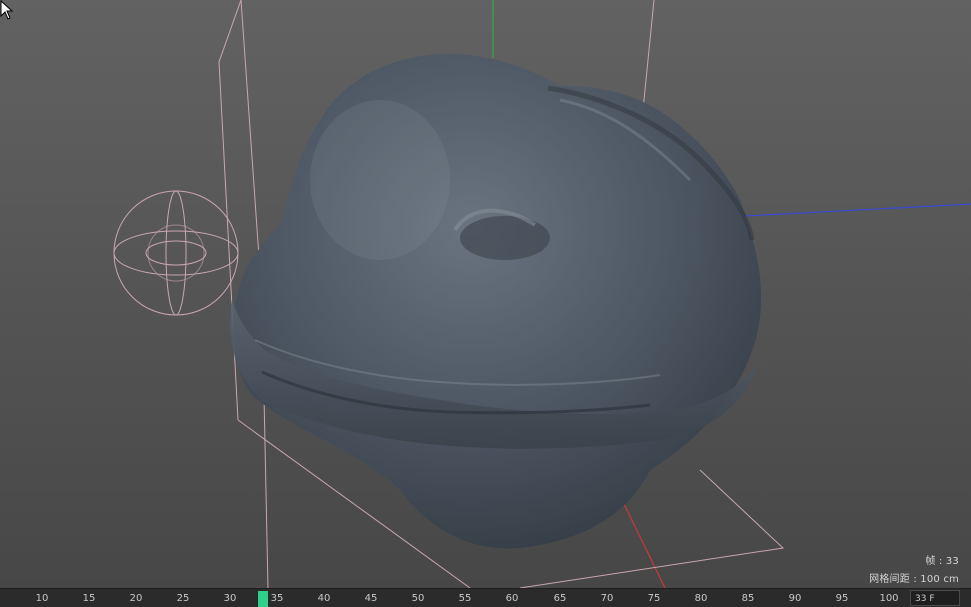 This screenshot has height=607, width=971. I want to click on timeline-tick: 95, so click(842, 598).